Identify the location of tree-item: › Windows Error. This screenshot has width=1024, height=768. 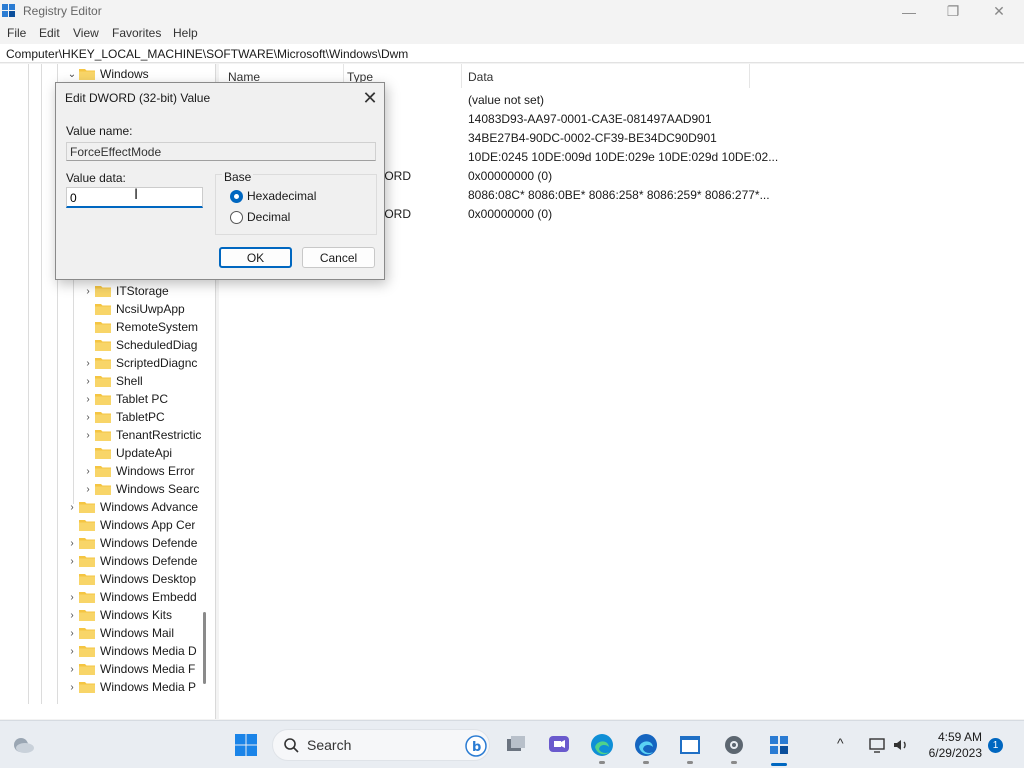
(143, 471).